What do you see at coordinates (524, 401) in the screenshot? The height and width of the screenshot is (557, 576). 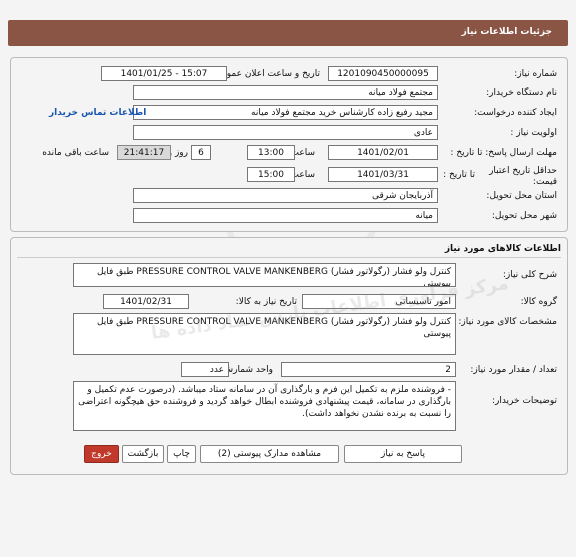 I see `buyer-notes-label: توضیحات خریدار:` at bounding box center [524, 401].